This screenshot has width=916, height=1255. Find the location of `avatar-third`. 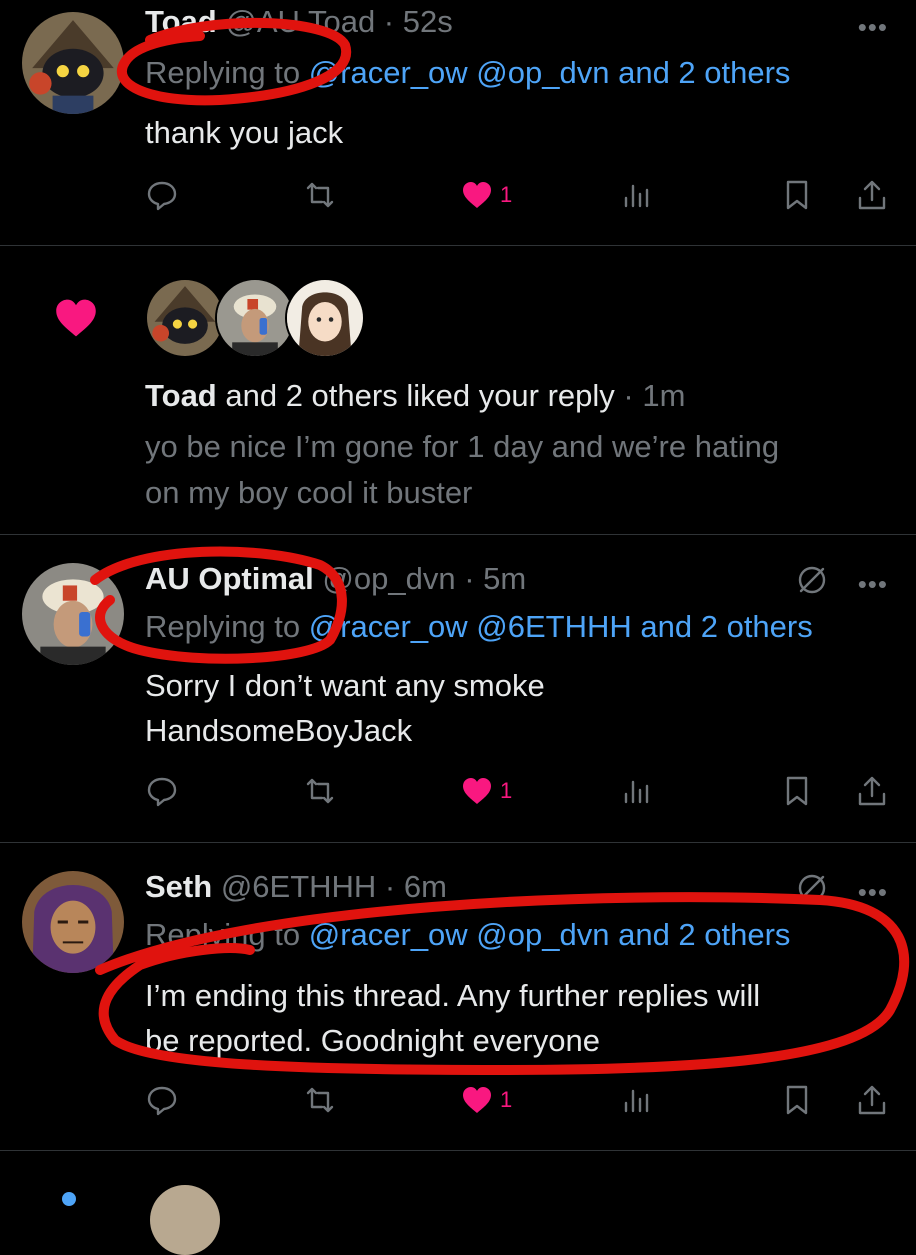

avatar-third is located at coordinates (325, 318).